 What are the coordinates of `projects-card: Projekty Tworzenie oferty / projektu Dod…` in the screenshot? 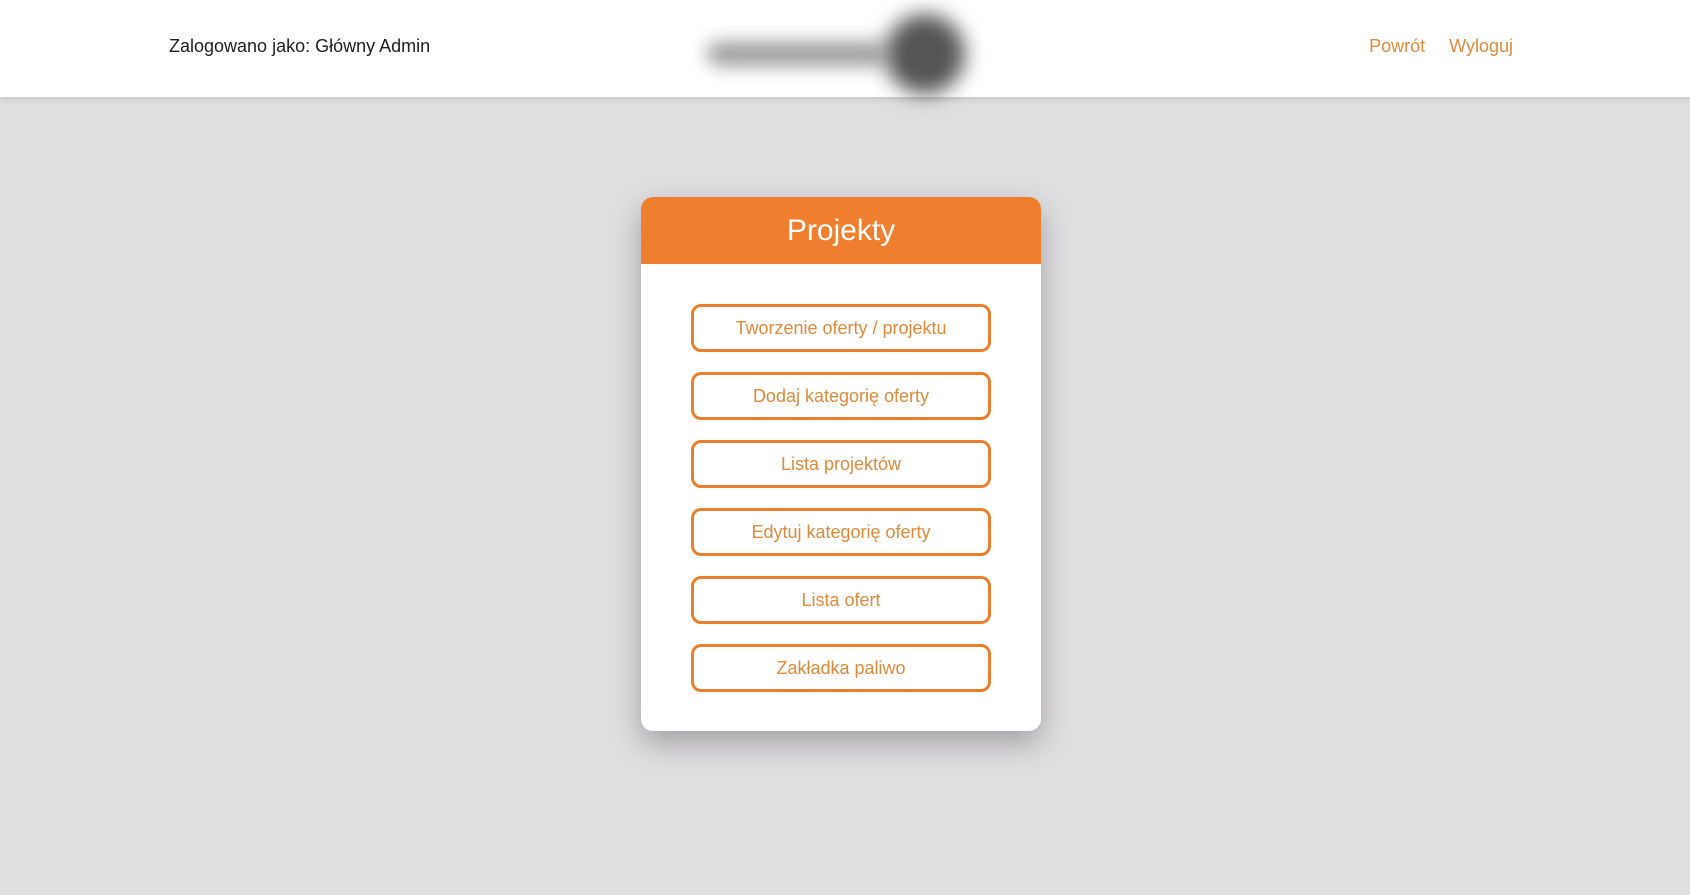 It's located at (841, 464).